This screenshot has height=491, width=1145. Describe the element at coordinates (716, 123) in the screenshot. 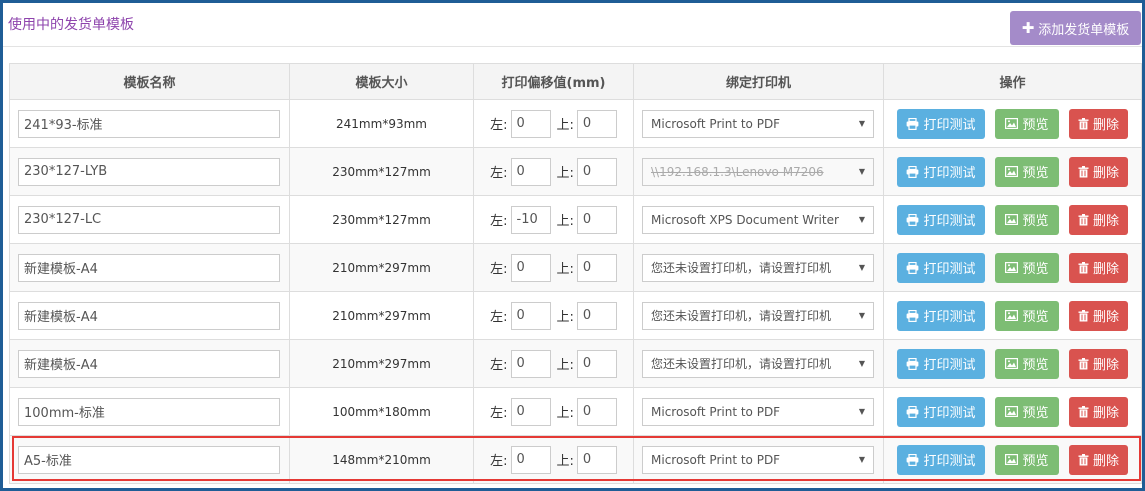

I see `printer-select-value: Microsoft Print to PDF` at that location.